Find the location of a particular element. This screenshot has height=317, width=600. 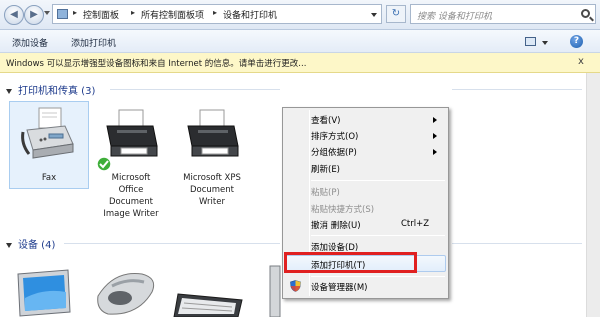

forward-button: ▶ is located at coordinates (34, 15).